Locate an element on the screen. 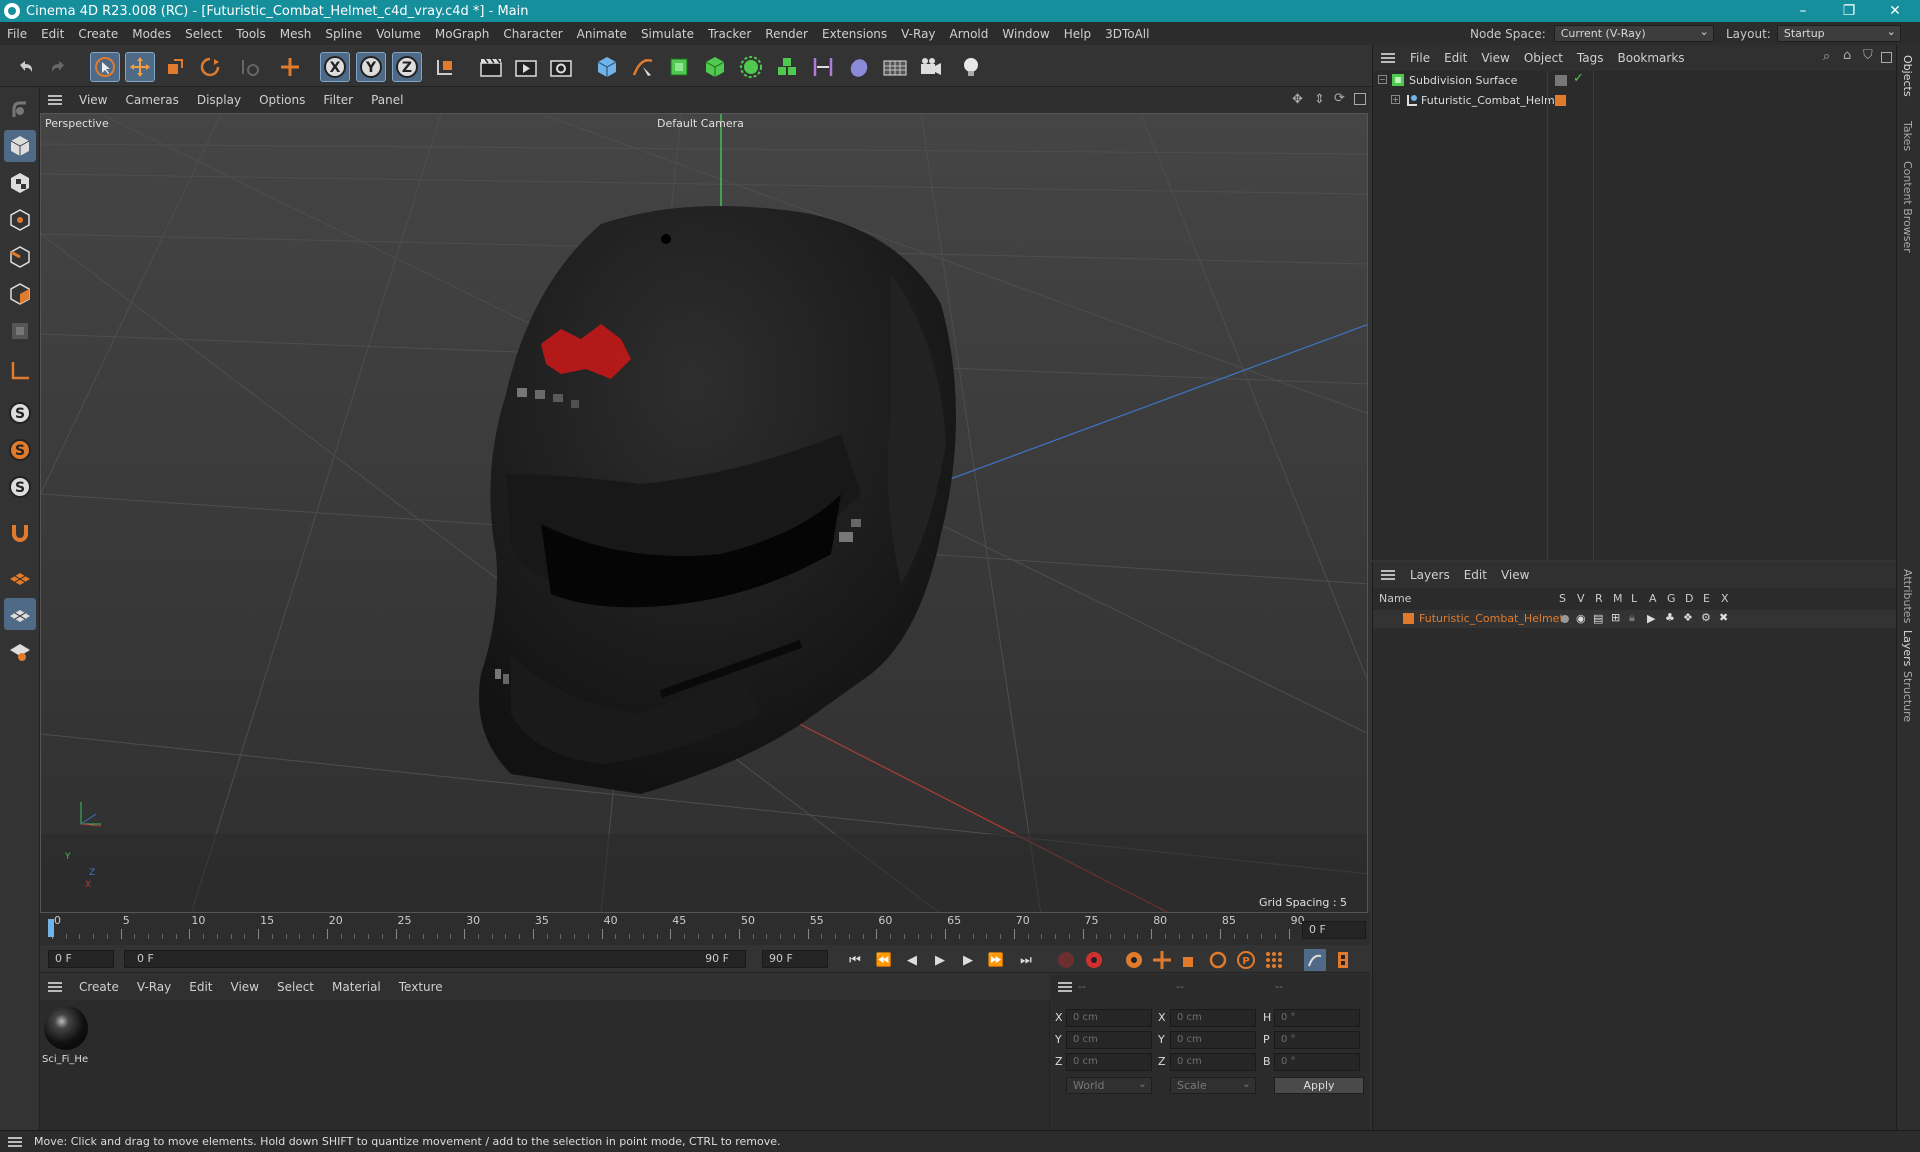  menu-extensions: Extensions is located at coordinates (854, 34).